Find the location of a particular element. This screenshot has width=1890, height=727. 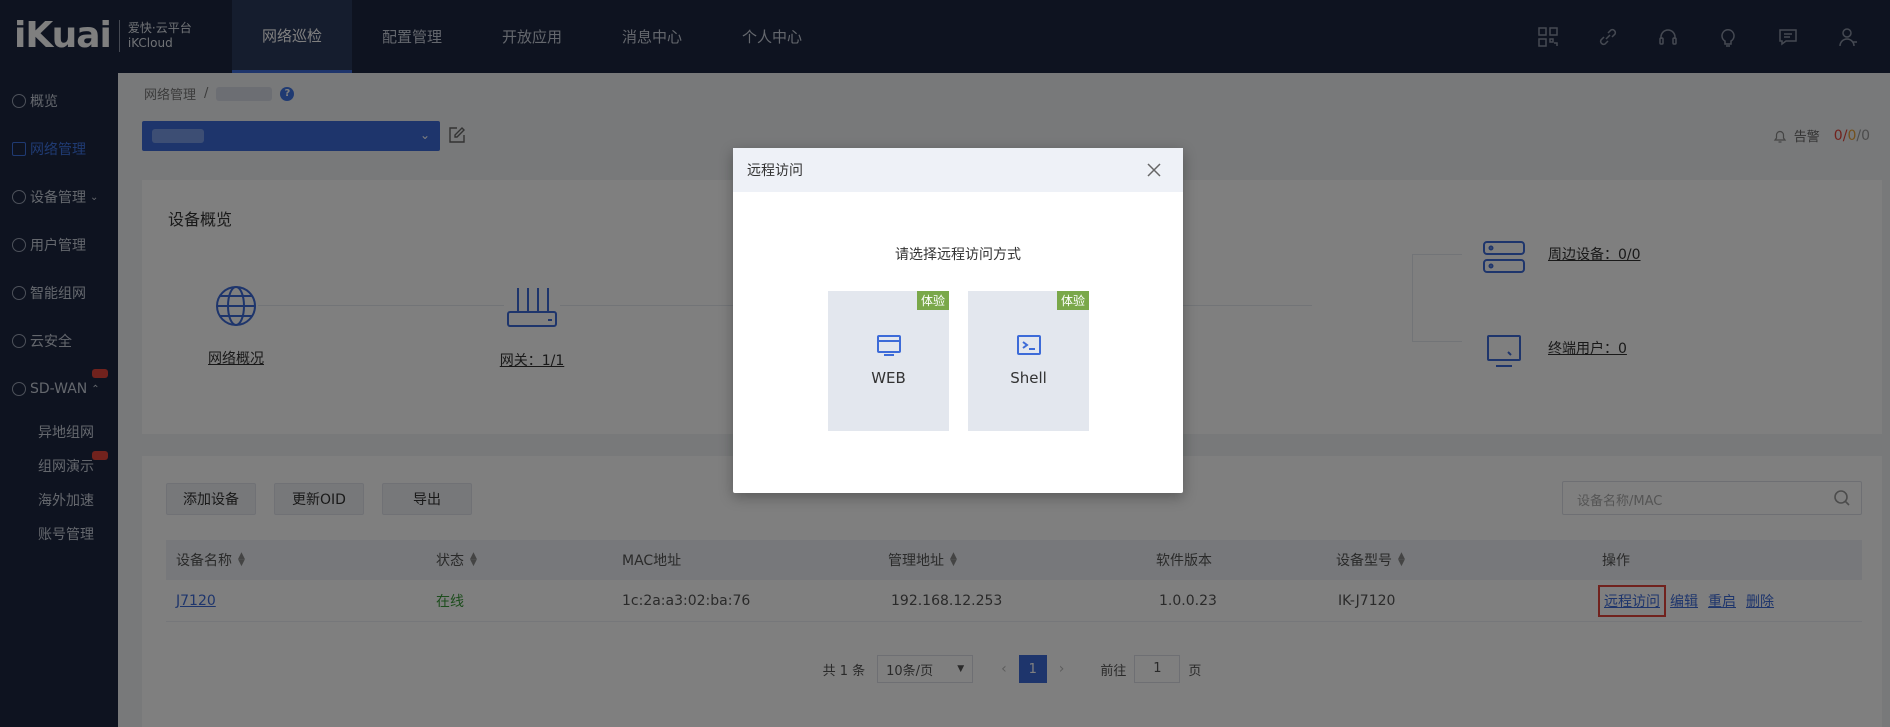

option-label: WEB is located at coordinates (888, 378).